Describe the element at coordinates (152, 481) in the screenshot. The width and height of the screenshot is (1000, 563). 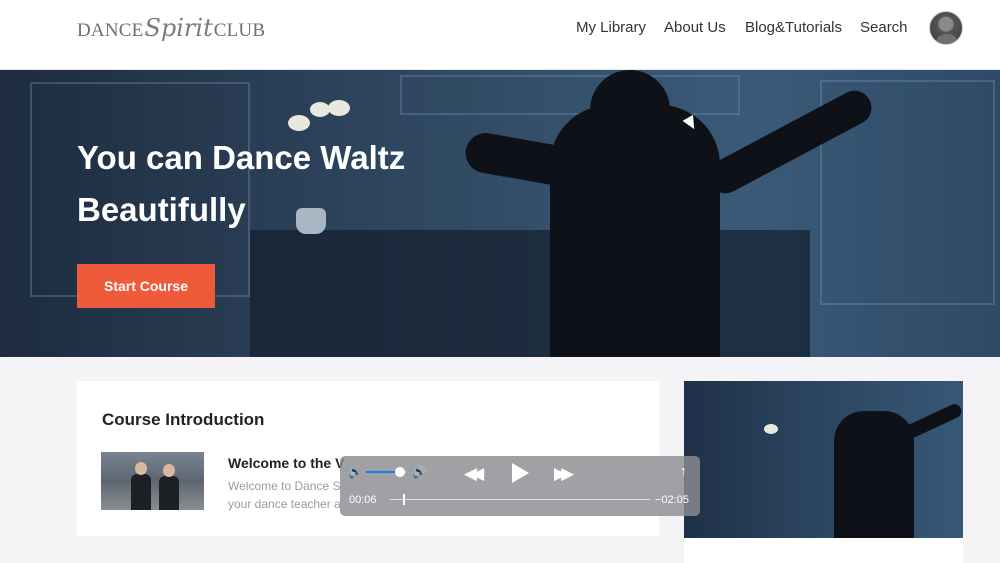
I see `lesson-thumbnail` at that location.